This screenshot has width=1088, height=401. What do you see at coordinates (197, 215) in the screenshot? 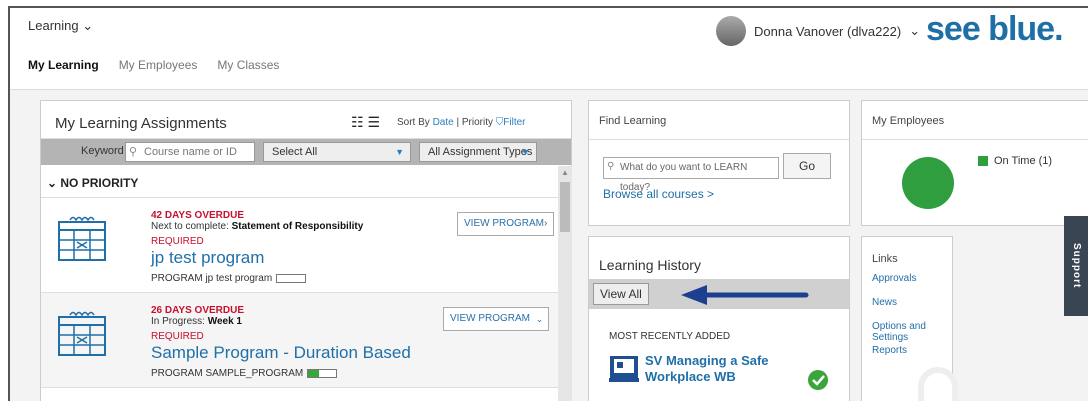
I see `overdue-badge: 42 DAYS OVERDUE` at bounding box center [197, 215].